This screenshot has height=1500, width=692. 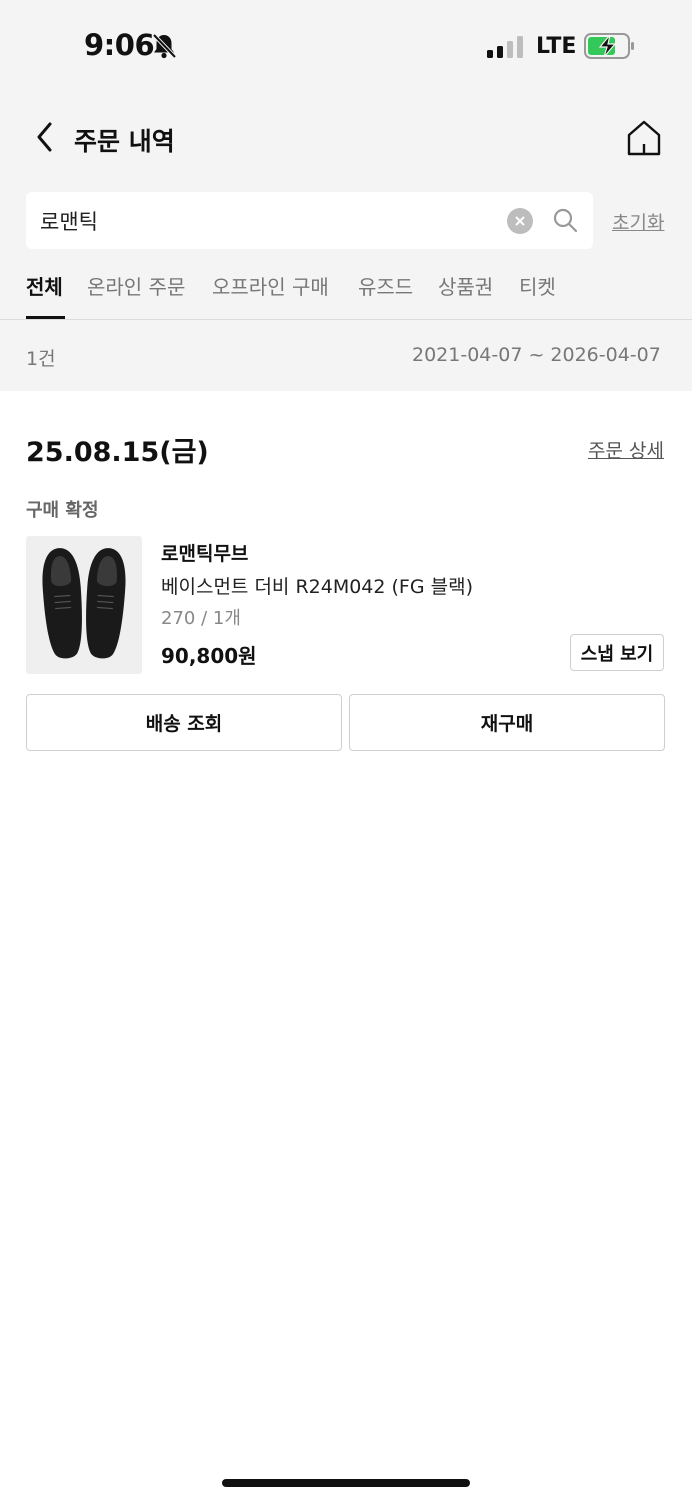 What do you see at coordinates (209, 656) in the screenshot?
I see `product-price: 90,800원` at bounding box center [209, 656].